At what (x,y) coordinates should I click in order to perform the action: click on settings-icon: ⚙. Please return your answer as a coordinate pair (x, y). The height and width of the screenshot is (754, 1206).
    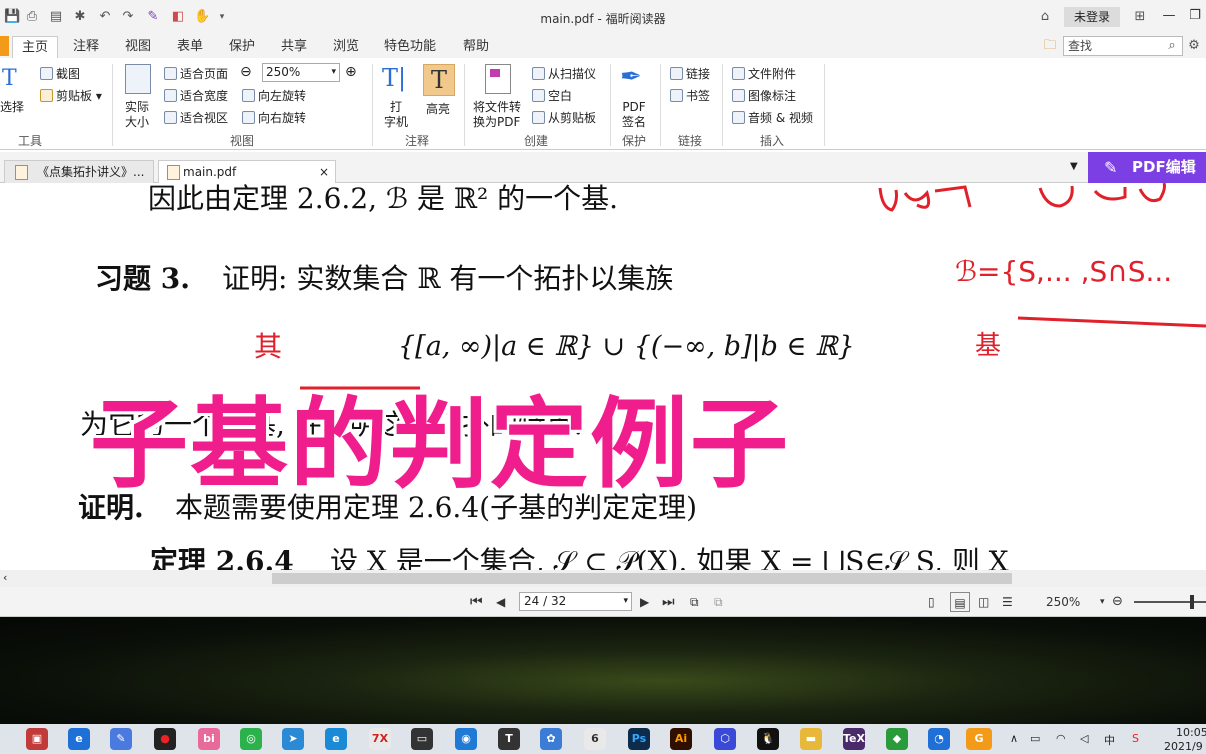
    Looking at the image, I should click on (1194, 46).